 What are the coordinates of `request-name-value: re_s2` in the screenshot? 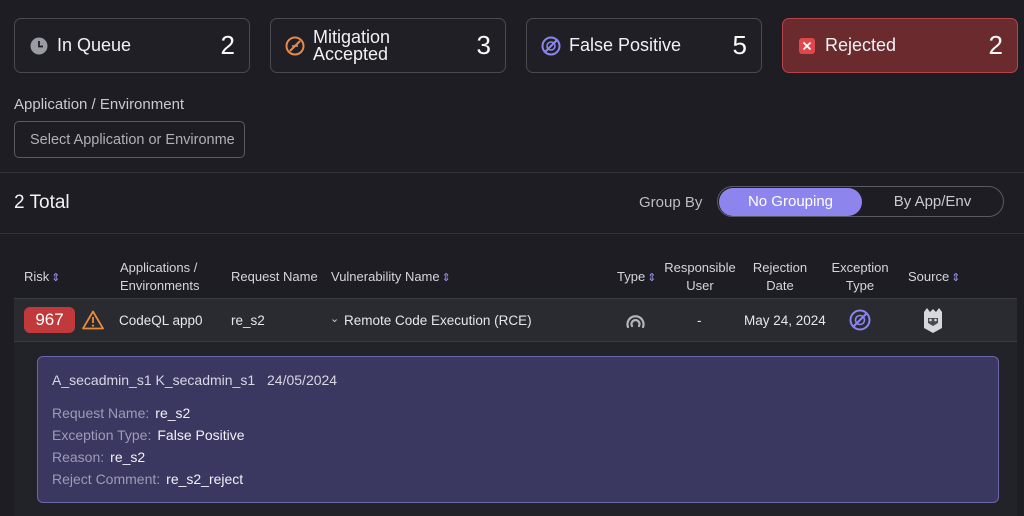 It's located at (173, 413).